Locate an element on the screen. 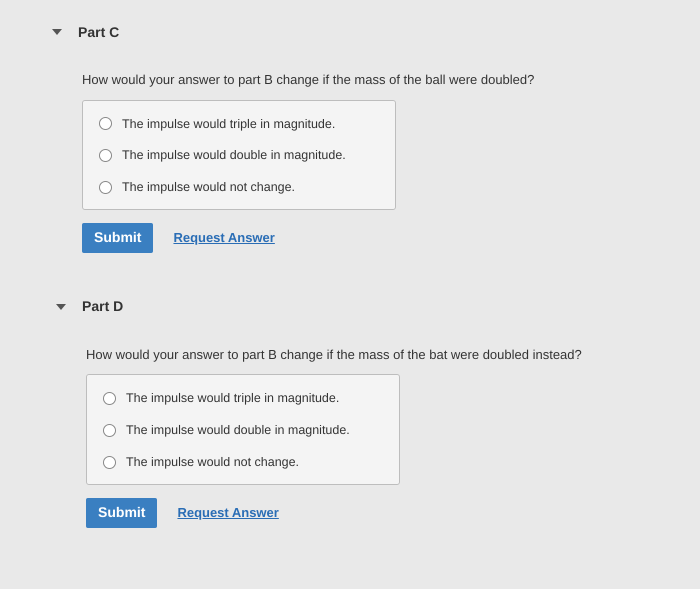 This screenshot has height=589, width=700. part-title: Part D is located at coordinates (103, 306).